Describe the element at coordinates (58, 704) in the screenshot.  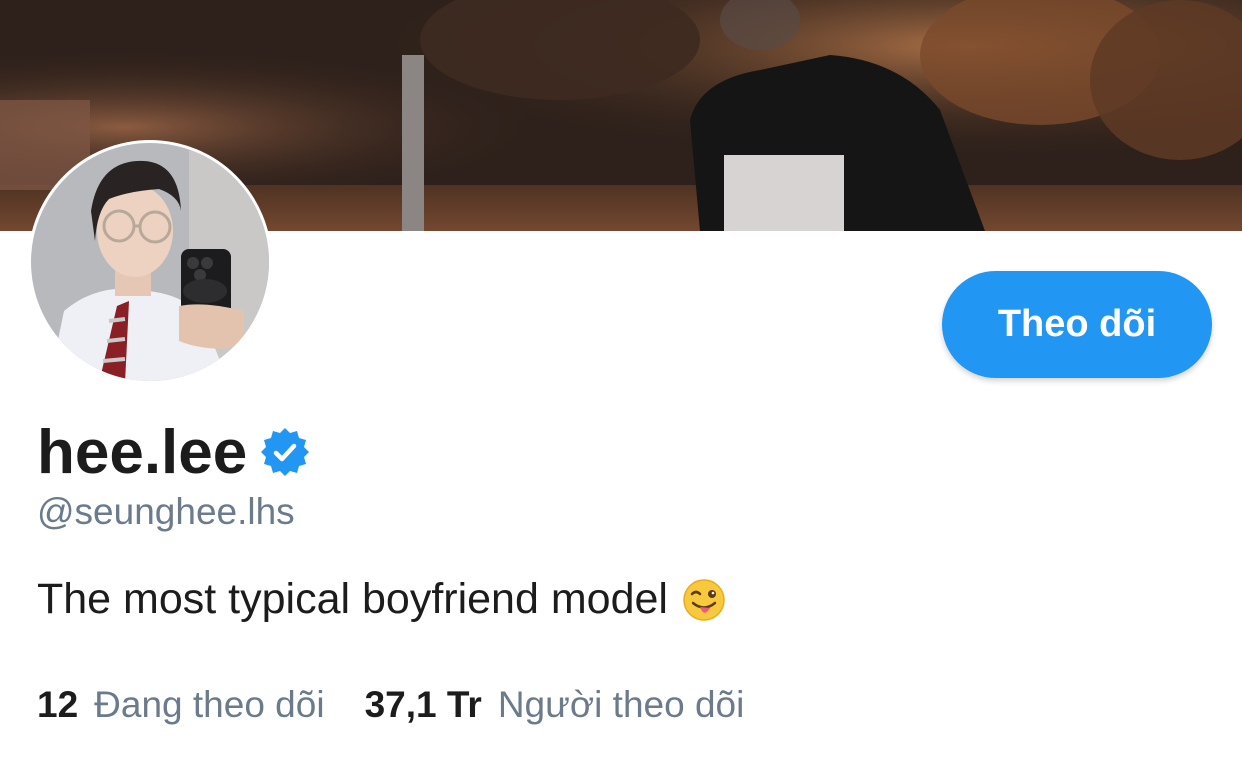
I see `following-count: 12` at that location.